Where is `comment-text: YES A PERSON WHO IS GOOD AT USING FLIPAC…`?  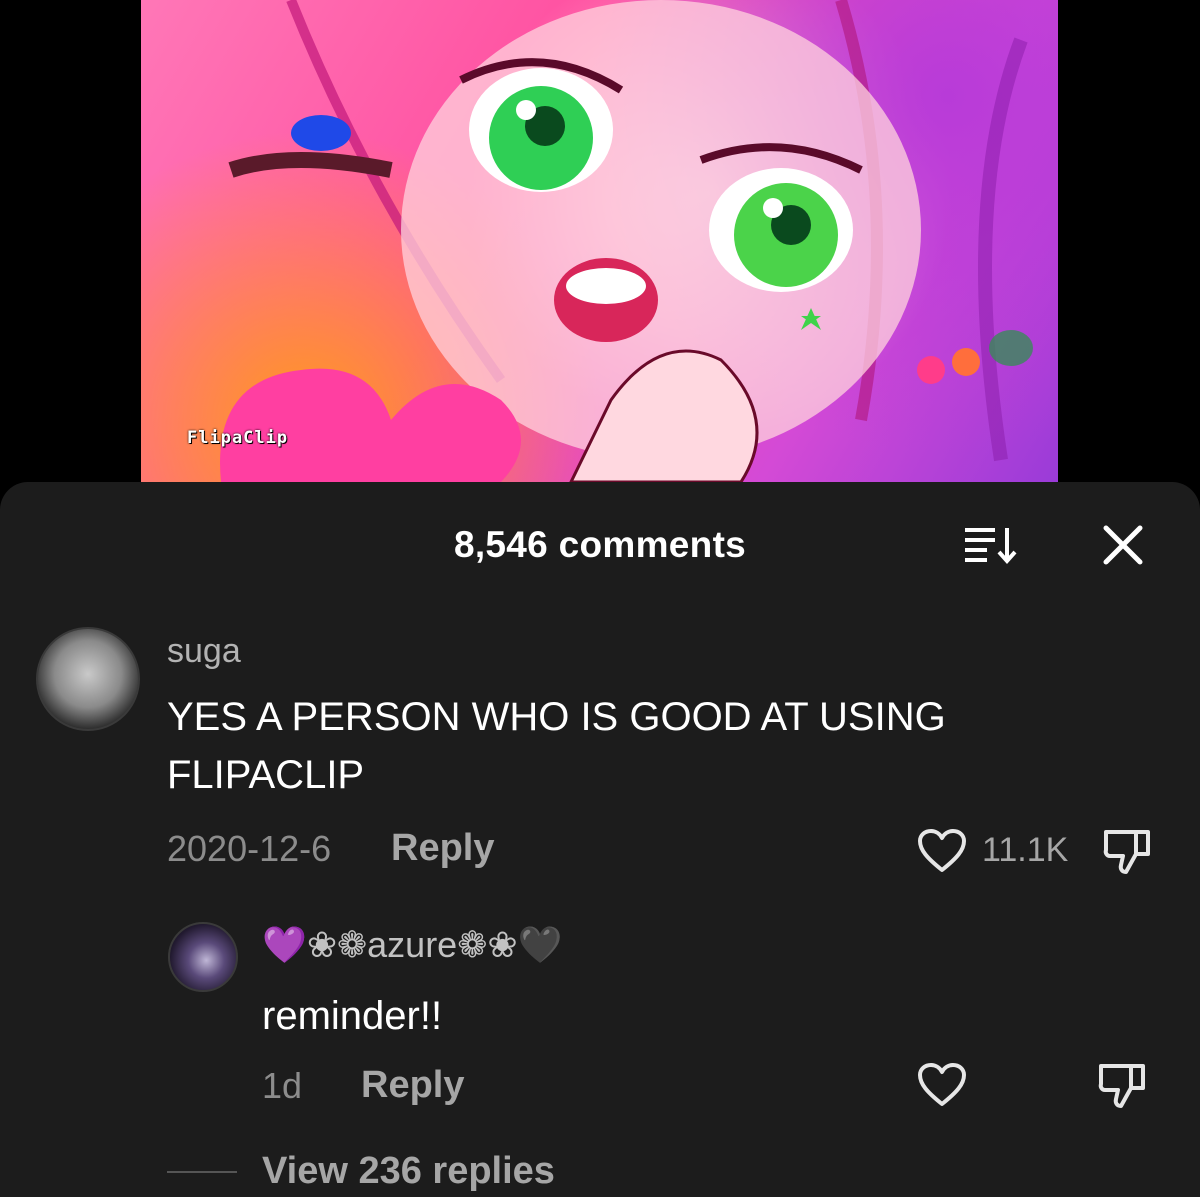 comment-text: YES A PERSON WHO IS GOOD AT USING FLIPAC… is located at coordinates (556, 746).